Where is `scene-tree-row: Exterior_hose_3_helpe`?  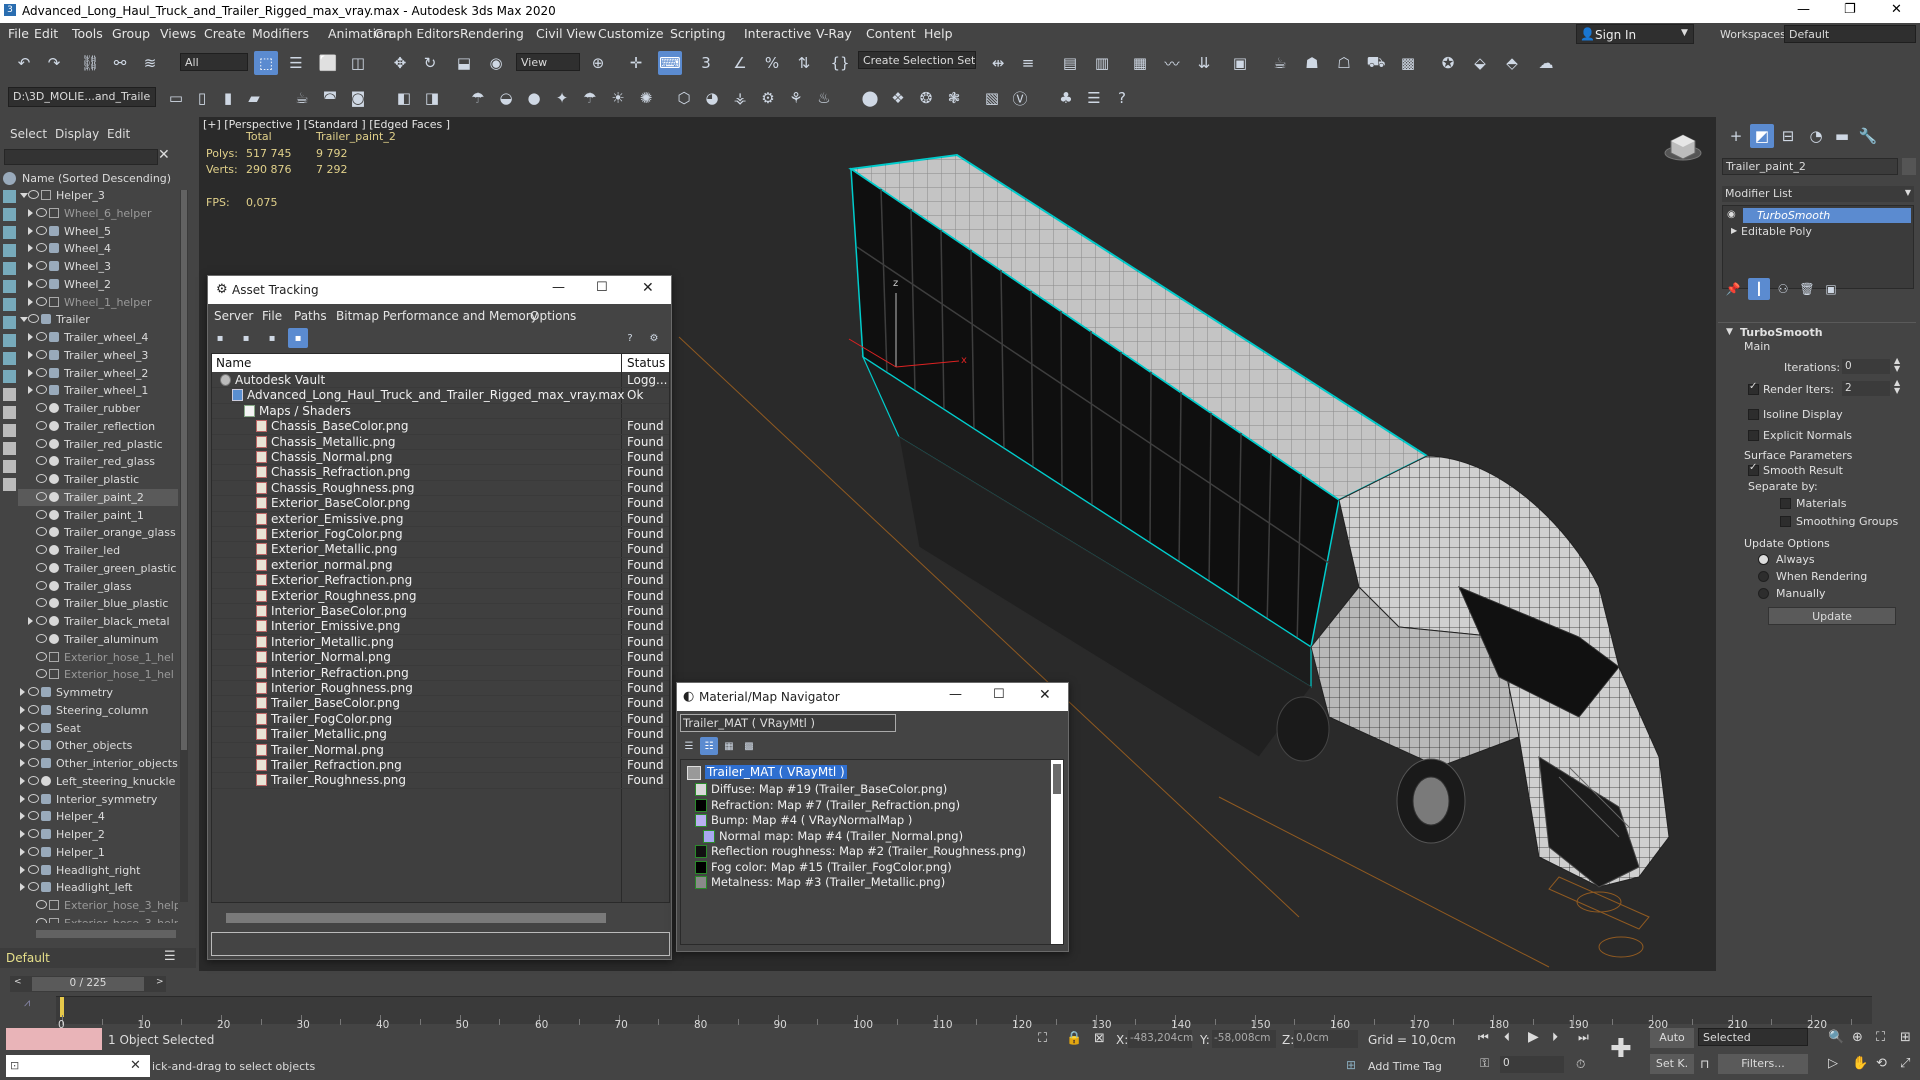 scene-tree-row: Exterior_hose_3_helpe is located at coordinates (98, 905).